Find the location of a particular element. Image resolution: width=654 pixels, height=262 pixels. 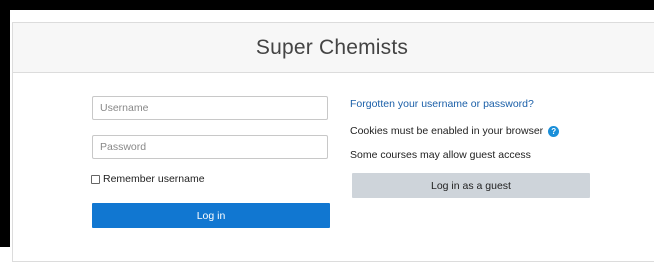

remember-username-checkbox is located at coordinates (95, 179).